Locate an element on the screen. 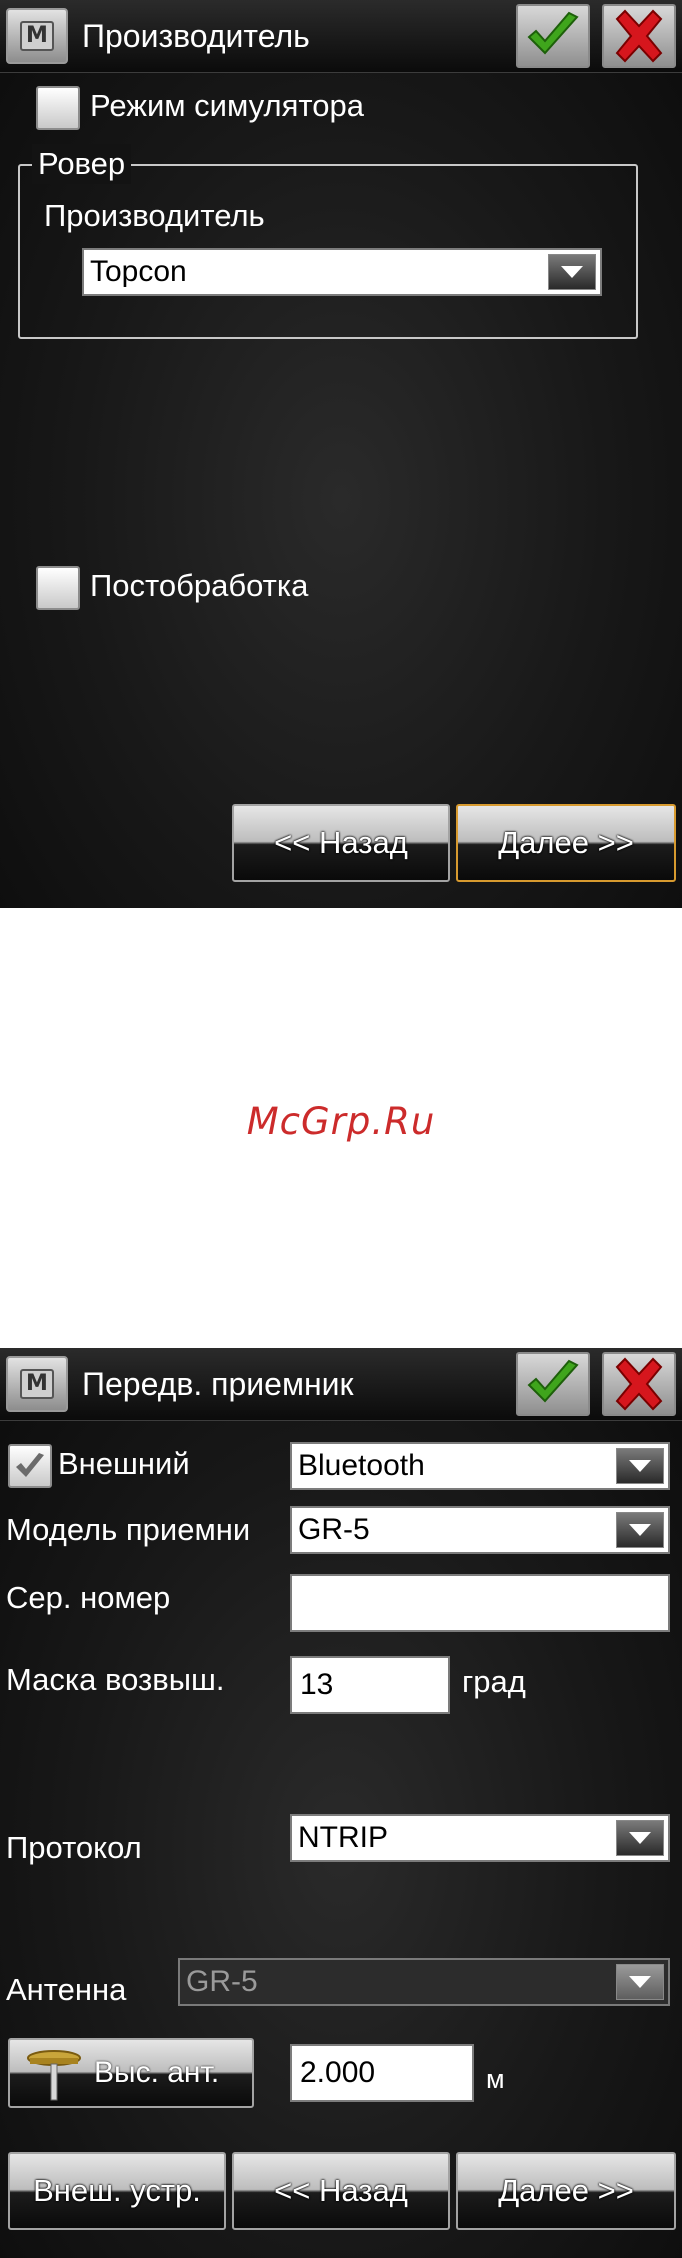 This screenshot has height=2258, width=682. connection-select: Bluetooth is located at coordinates (480, 1466).